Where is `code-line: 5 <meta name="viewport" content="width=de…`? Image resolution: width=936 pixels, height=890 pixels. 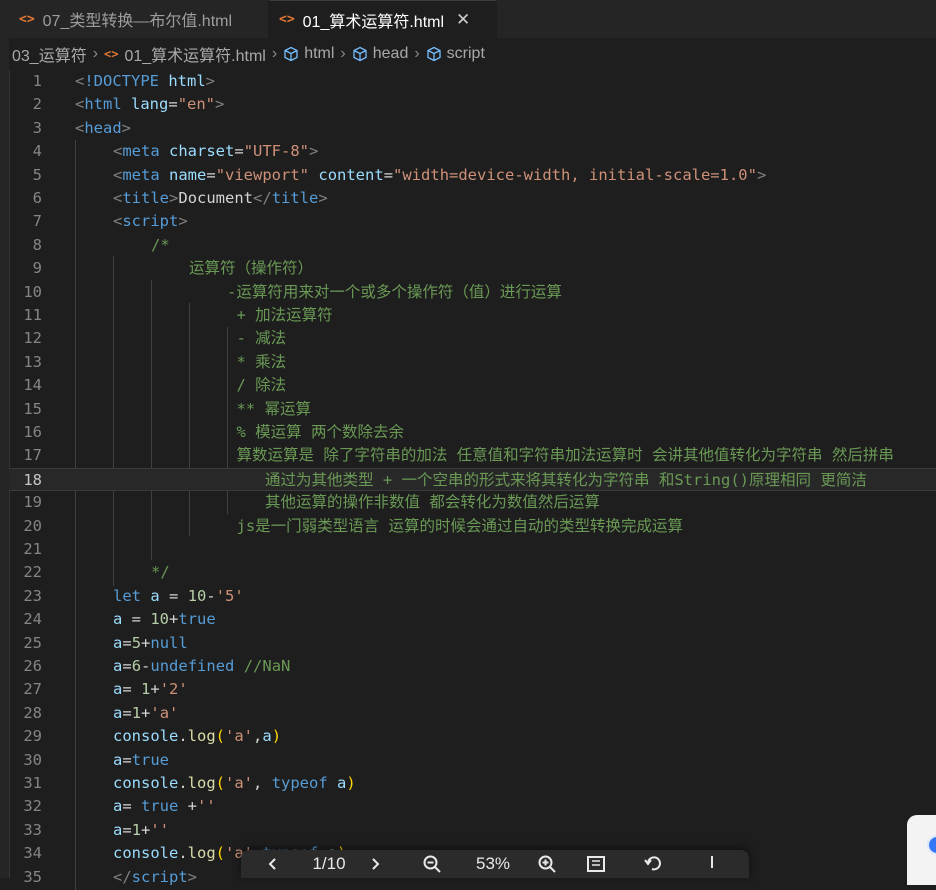 code-line: 5 <meta name="viewport" content="width=de… is located at coordinates (472, 175).